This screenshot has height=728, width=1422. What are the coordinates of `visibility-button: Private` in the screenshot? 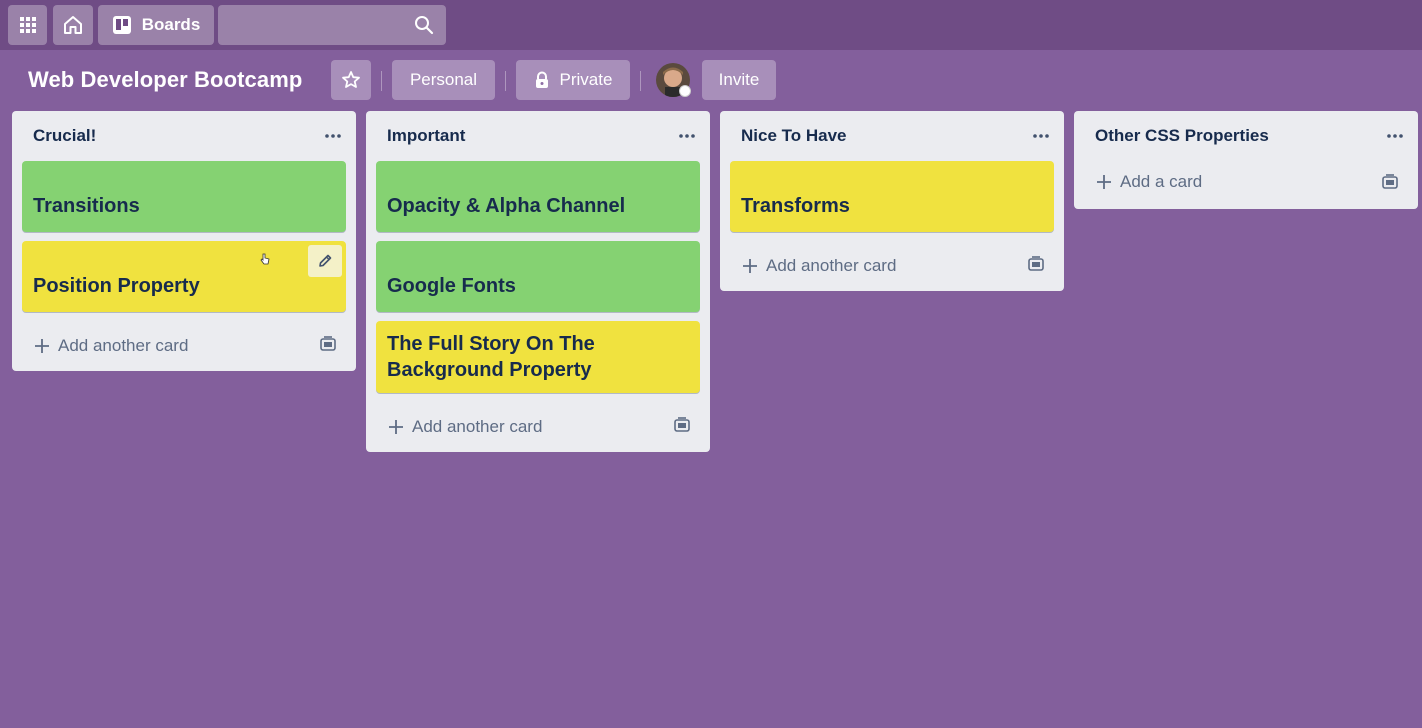 It's located at (573, 80).